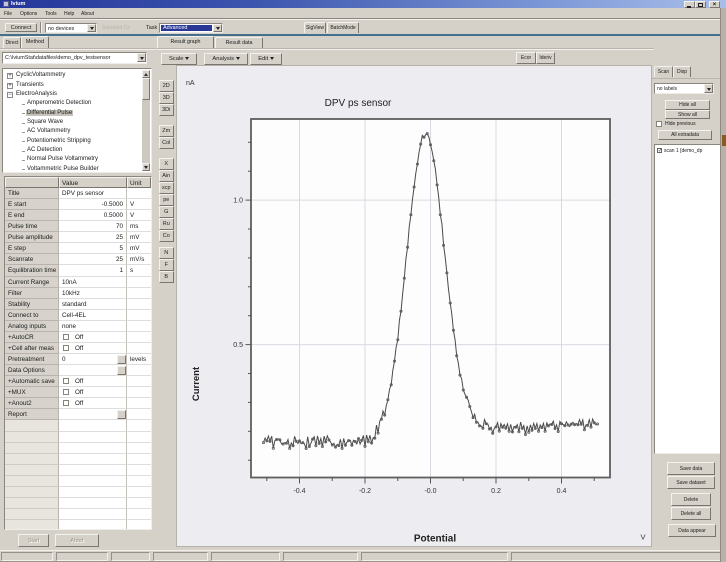 This screenshot has height=562, width=726. What do you see at coordinates (642, 537) in the screenshot?
I see `svg-text: V` at bounding box center [642, 537].